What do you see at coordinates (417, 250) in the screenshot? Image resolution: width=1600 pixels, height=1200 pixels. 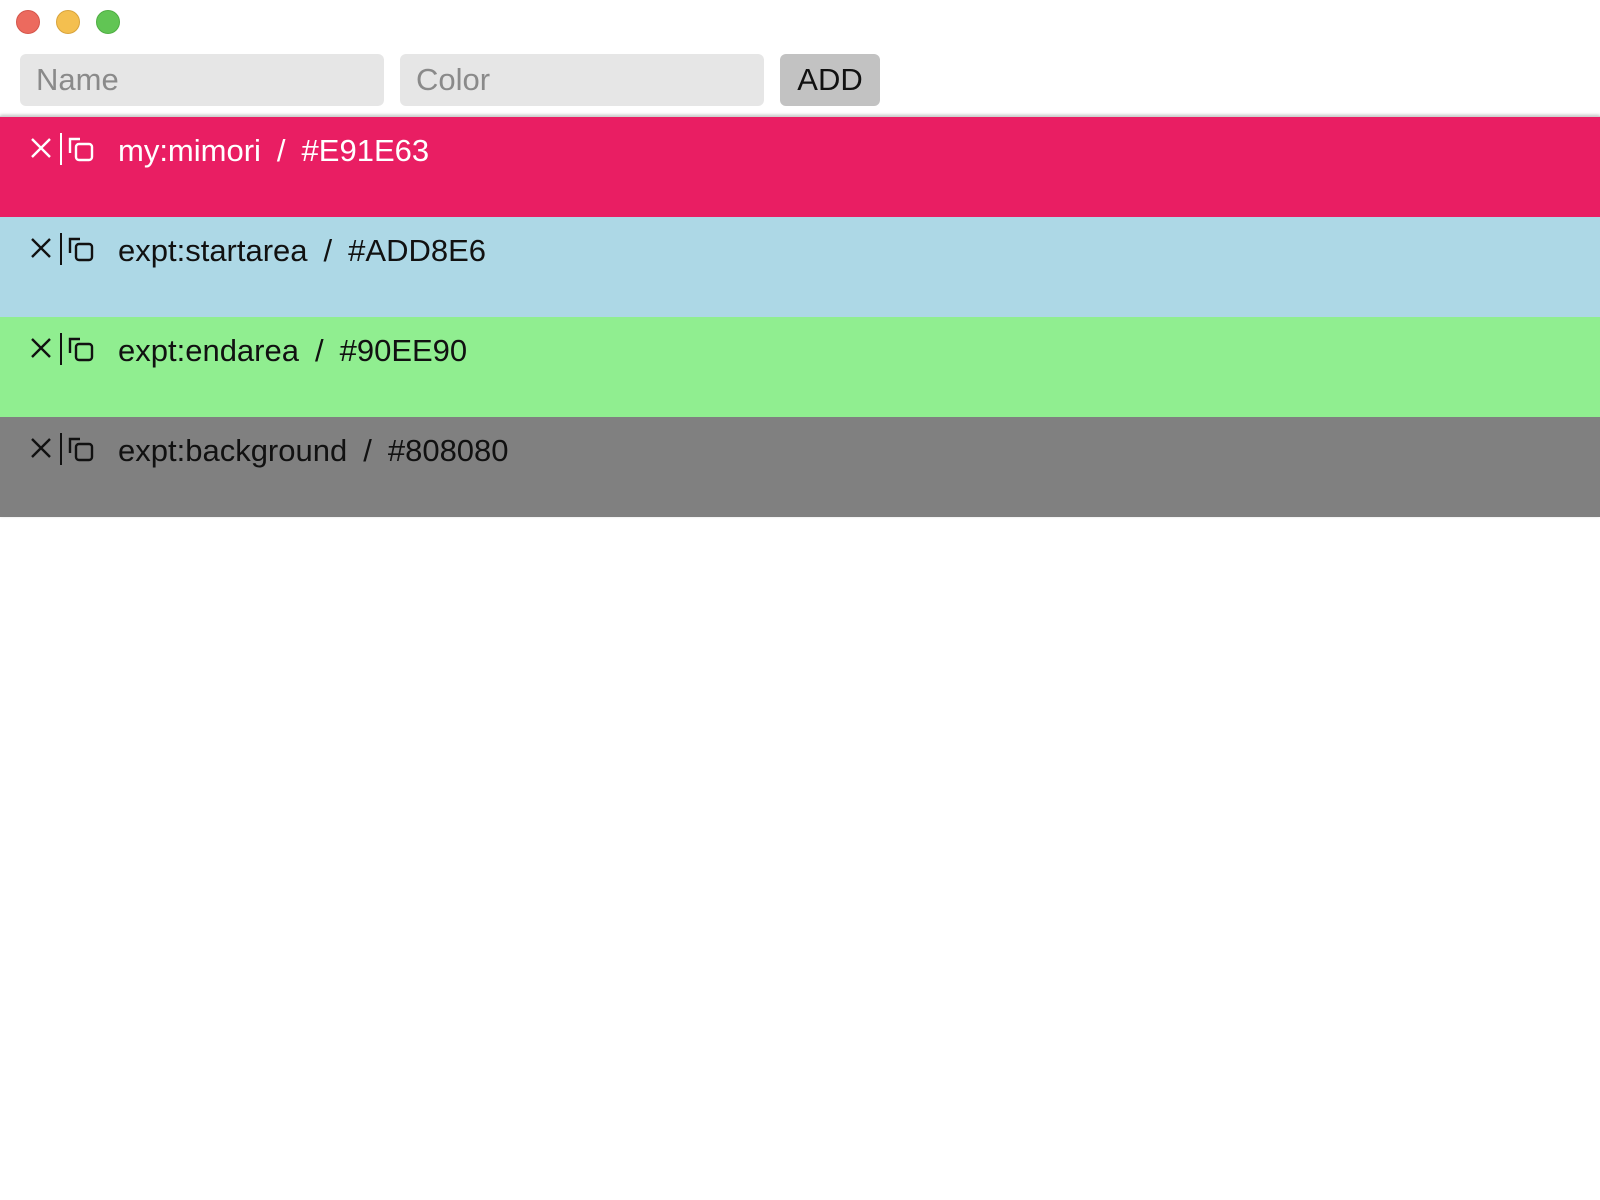 I see `entry-color-code: #ADD8E6` at bounding box center [417, 250].